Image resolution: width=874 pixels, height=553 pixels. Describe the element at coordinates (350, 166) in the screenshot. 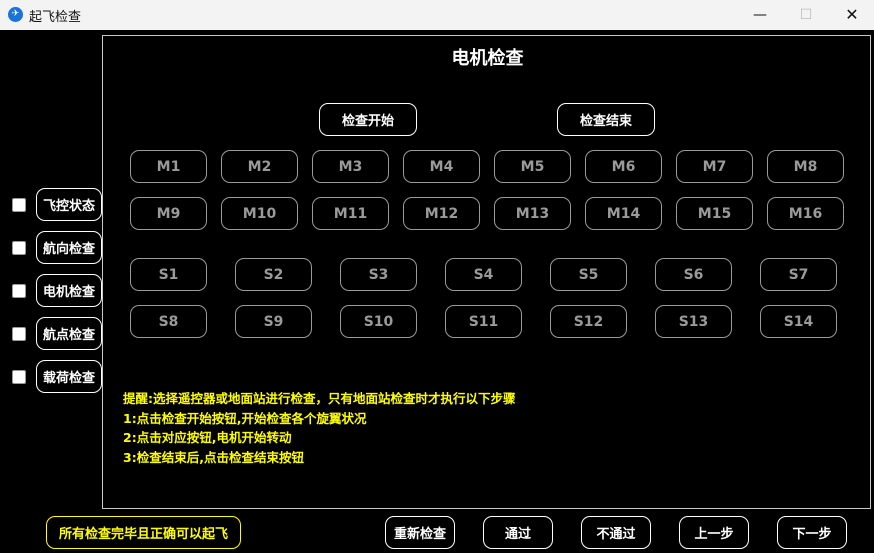

I see `motor-button: M3` at that location.